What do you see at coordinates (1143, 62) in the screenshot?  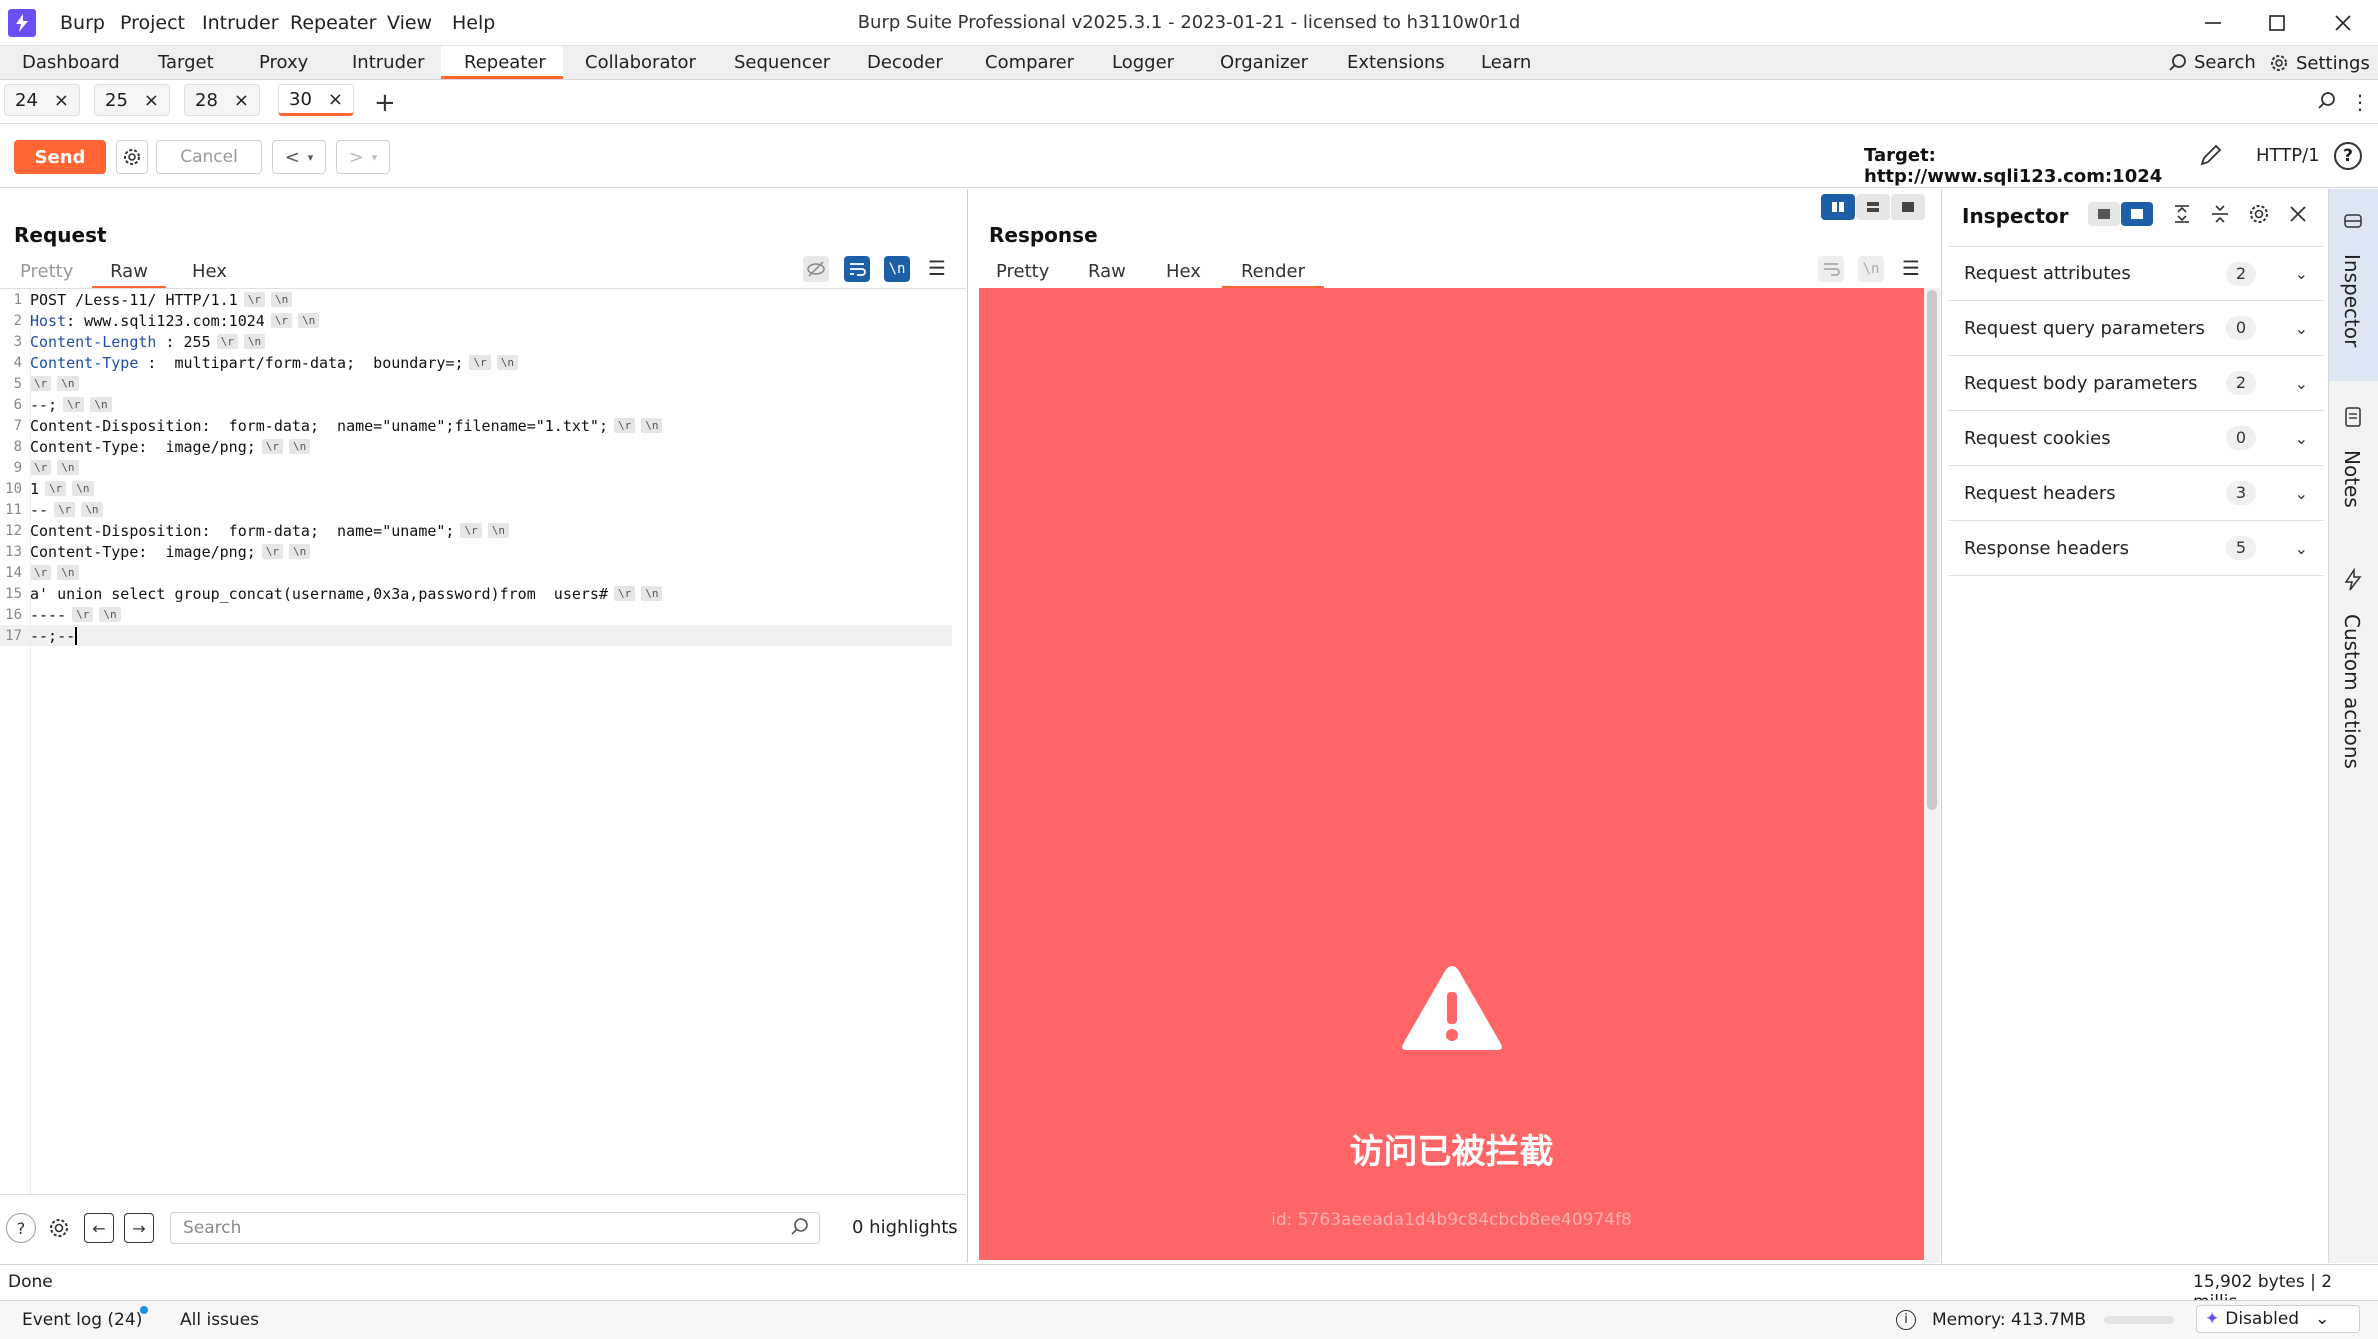 I see `tab-logger: Logger` at bounding box center [1143, 62].